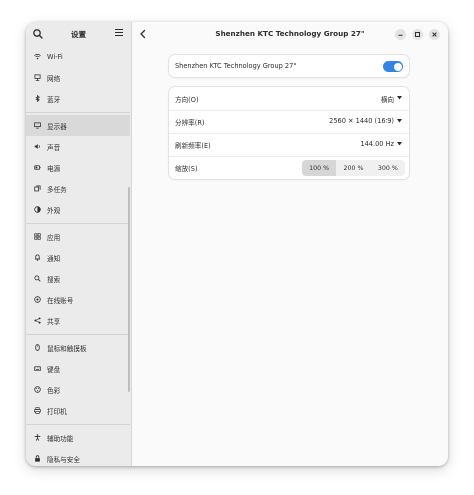 The image size is (474, 495). Describe the element at coordinates (78, 56) in the screenshot. I see `sidebar-item-wifi: Wi-Fi` at that location.